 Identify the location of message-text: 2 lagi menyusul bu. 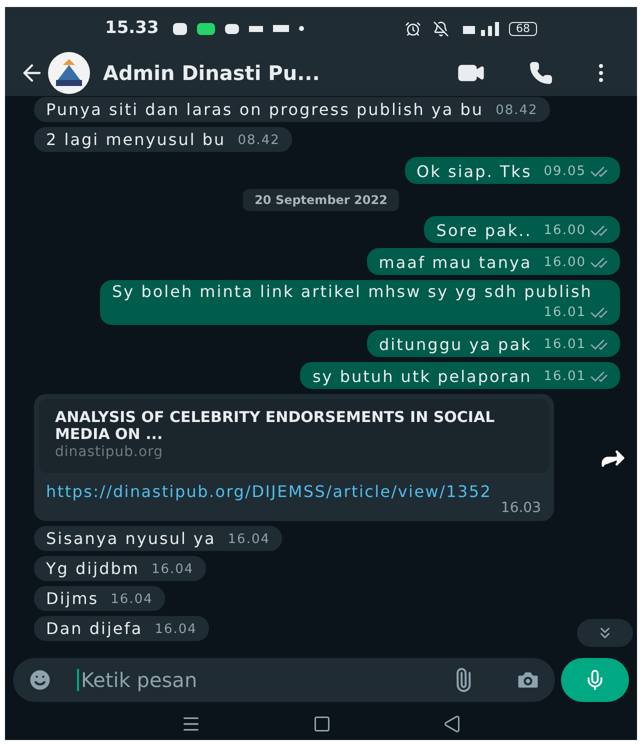
(136, 140).